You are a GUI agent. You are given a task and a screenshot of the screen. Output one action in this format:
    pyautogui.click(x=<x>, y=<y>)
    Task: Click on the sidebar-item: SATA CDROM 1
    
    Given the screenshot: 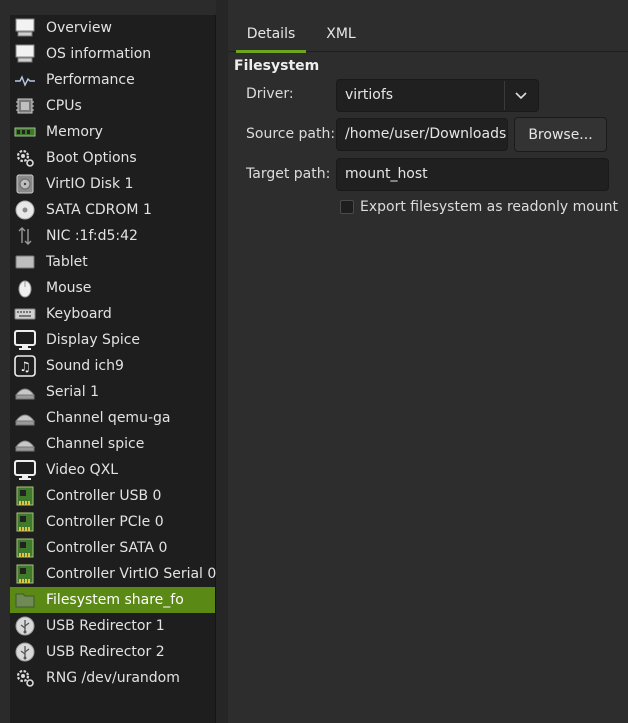 What is the action you would take?
    pyautogui.click(x=112, y=210)
    